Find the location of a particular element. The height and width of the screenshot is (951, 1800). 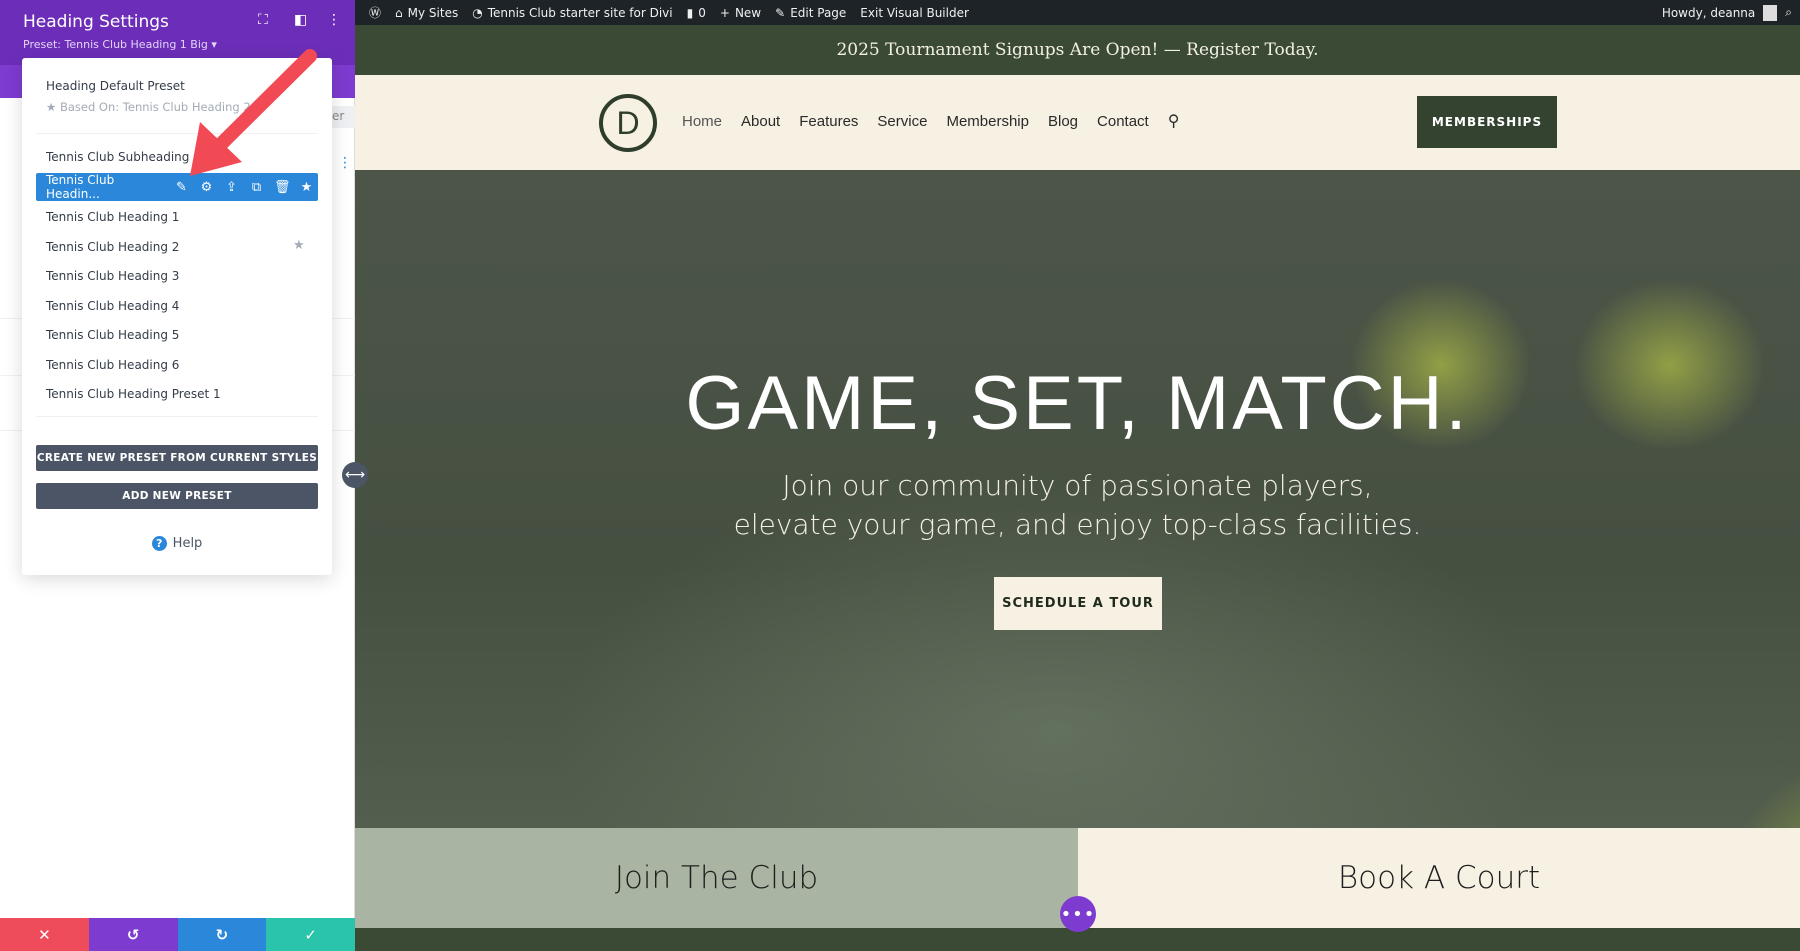

arrow-shaft is located at coordinates (262, 103).